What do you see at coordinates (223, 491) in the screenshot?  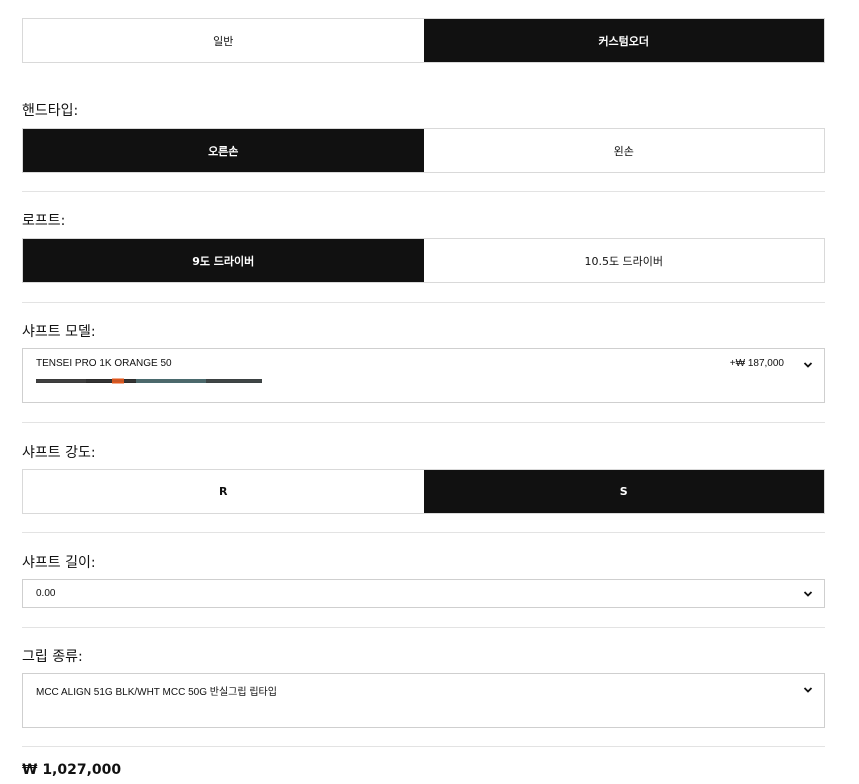 I see `shaft-flex-r-option: R` at bounding box center [223, 491].